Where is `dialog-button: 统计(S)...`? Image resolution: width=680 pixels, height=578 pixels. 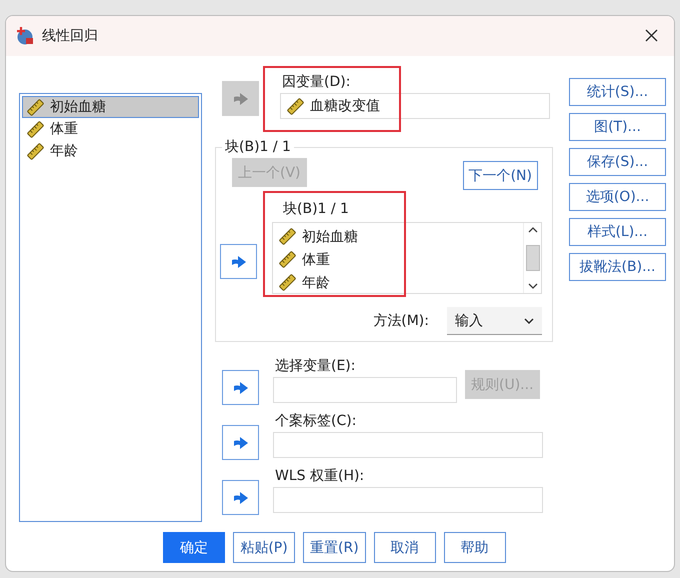
dialog-button: 统计(S)... is located at coordinates (617, 92).